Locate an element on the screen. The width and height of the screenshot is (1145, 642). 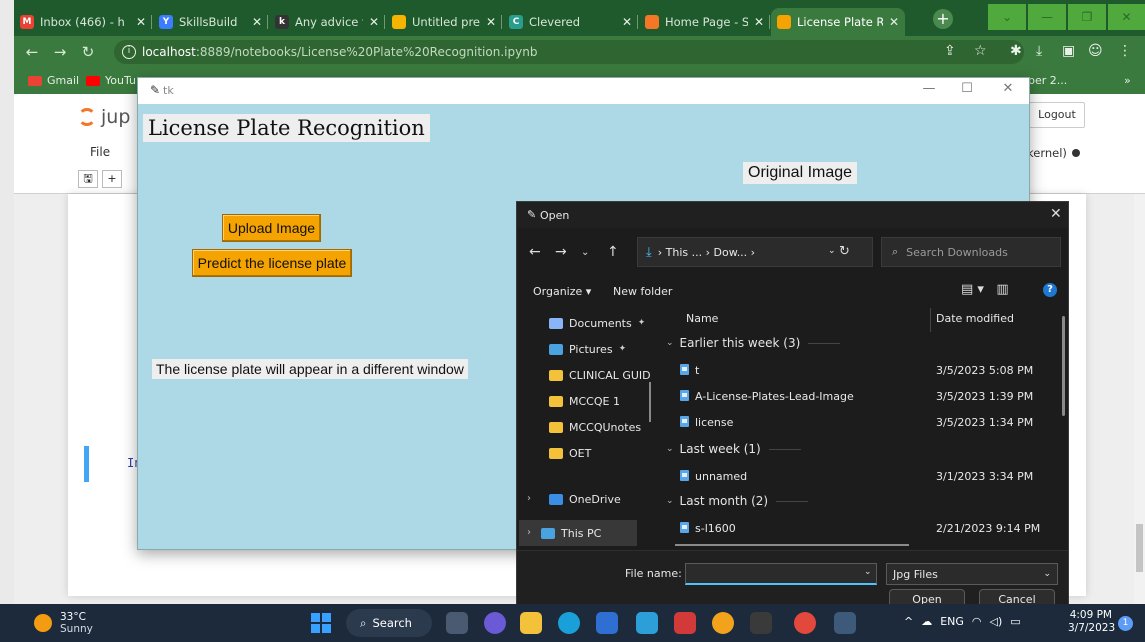
save-icon: 🖫 is located at coordinates (88, 179).